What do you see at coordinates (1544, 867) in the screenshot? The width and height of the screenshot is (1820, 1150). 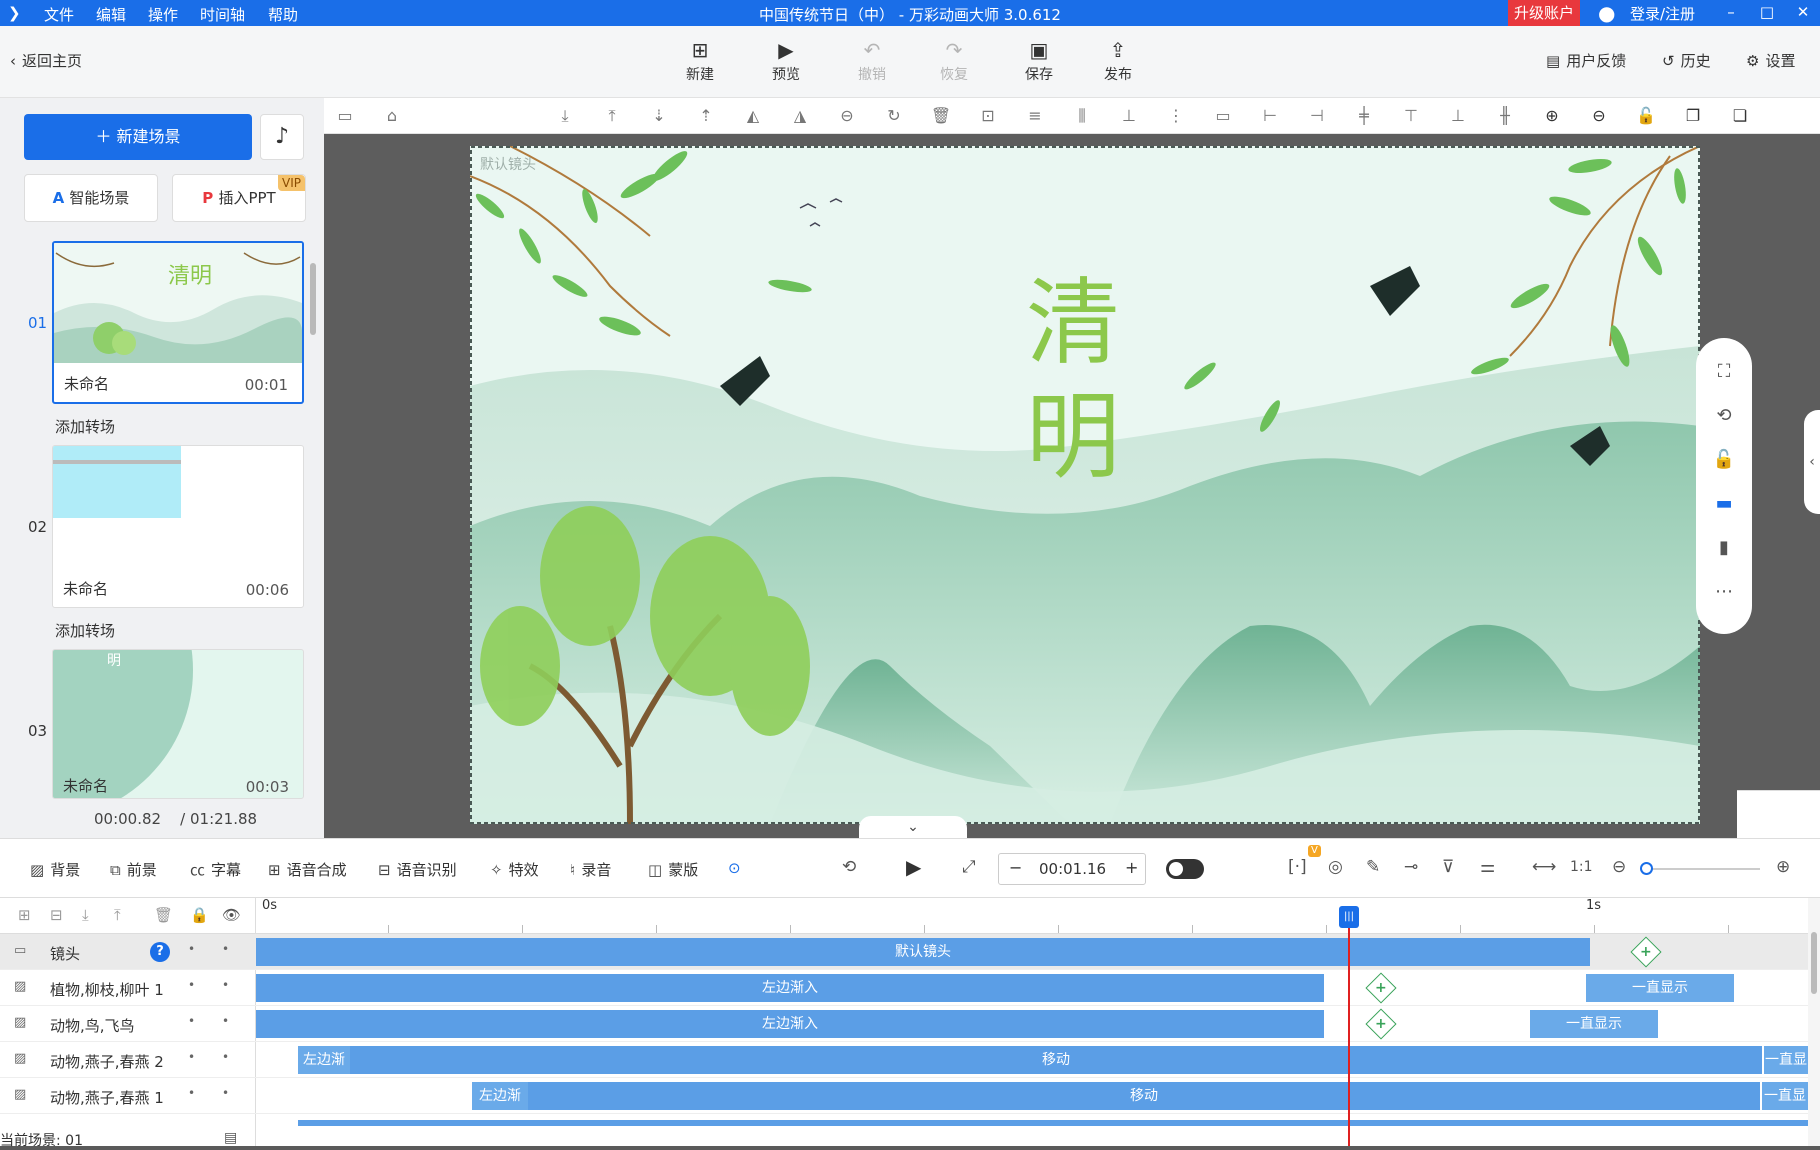 I see `fit-width-icon: ⟷` at bounding box center [1544, 867].